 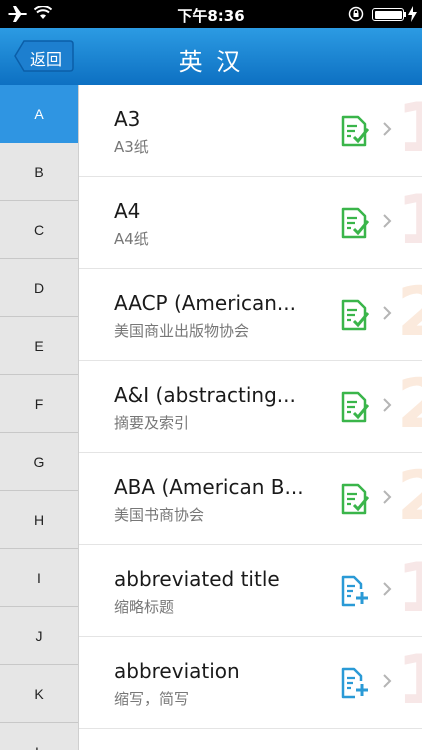 What do you see at coordinates (39, 114) in the screenshot?
I see `index-letter-a: A` at bounding box center [39, 114].